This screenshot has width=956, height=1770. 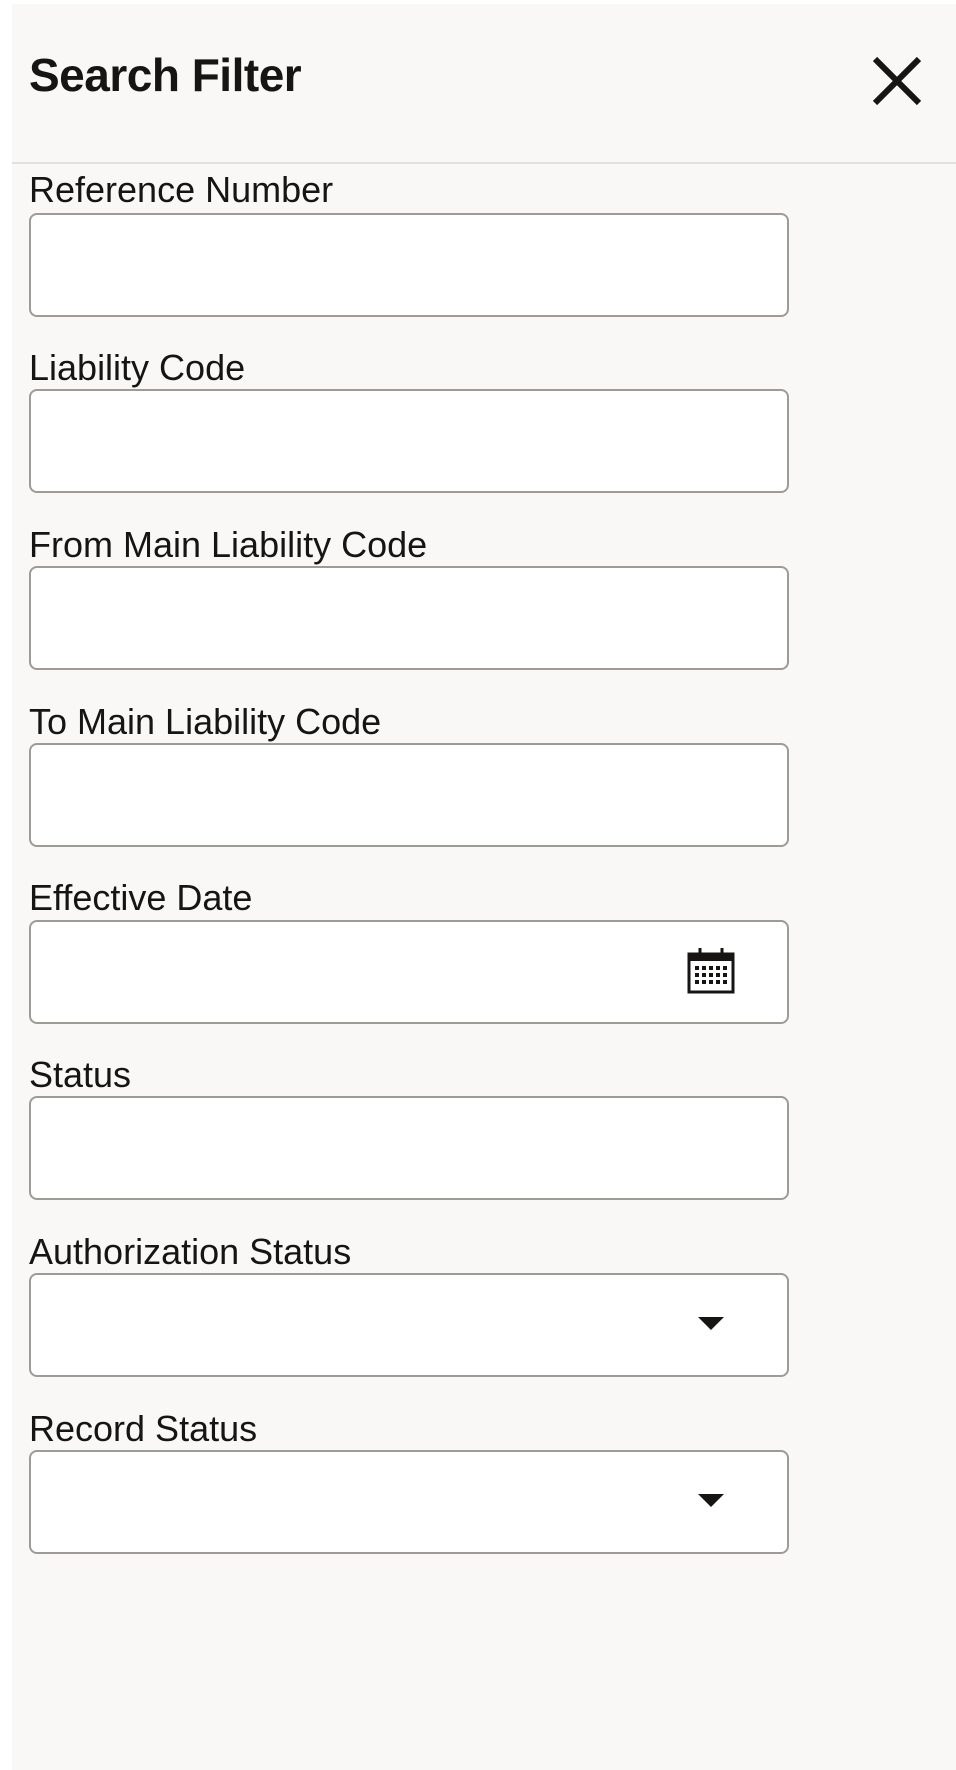 What do you see at coordinates (80, 1074) in the screenshot?
I see `status-label: Status` at bounding box center [80, 1074].